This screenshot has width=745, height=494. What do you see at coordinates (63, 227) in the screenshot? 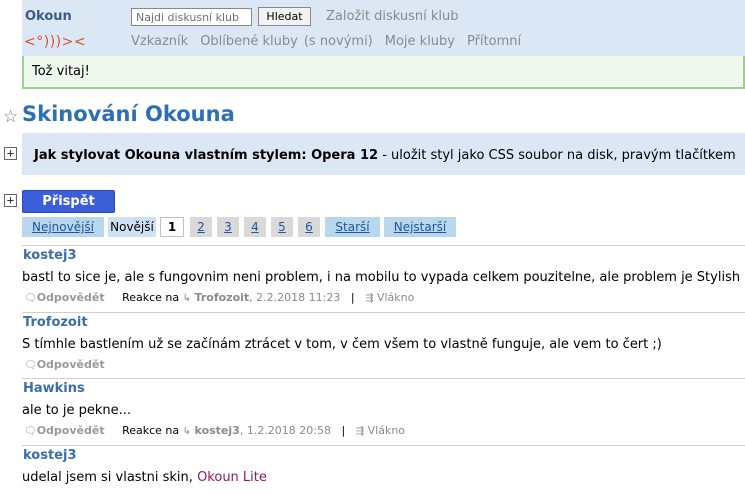
I see `newest-page-link: Nejnovější` at bounding box center [63, 227].